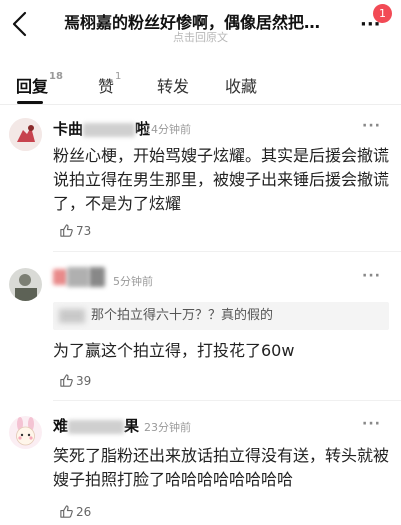 The width and height of the screenshot is (401, 525). What do you see at coordinates (75, 230) in the screenshot?
I see `like-button: 73` at bounding box center [75, 230].